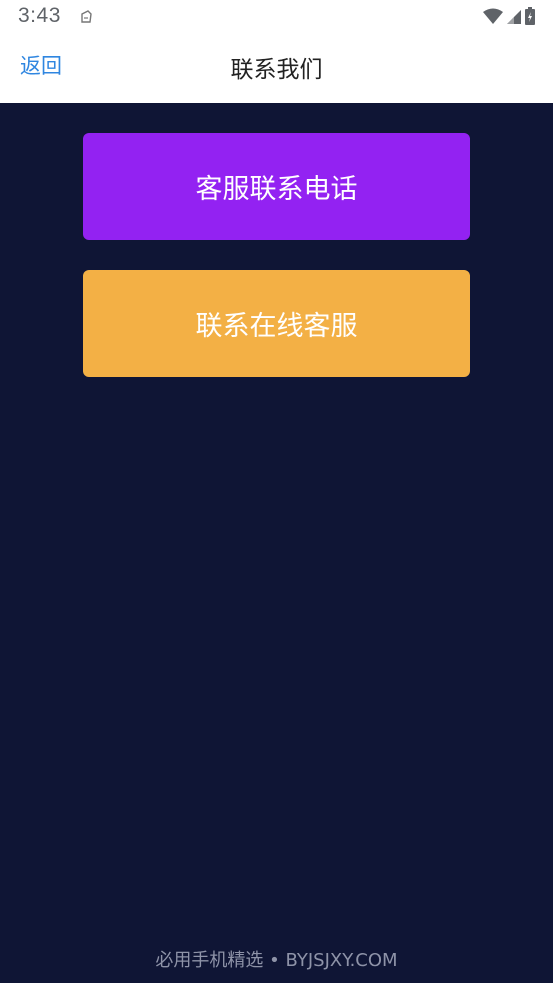  I want to click on clipboard-icon, so click(86, 18).